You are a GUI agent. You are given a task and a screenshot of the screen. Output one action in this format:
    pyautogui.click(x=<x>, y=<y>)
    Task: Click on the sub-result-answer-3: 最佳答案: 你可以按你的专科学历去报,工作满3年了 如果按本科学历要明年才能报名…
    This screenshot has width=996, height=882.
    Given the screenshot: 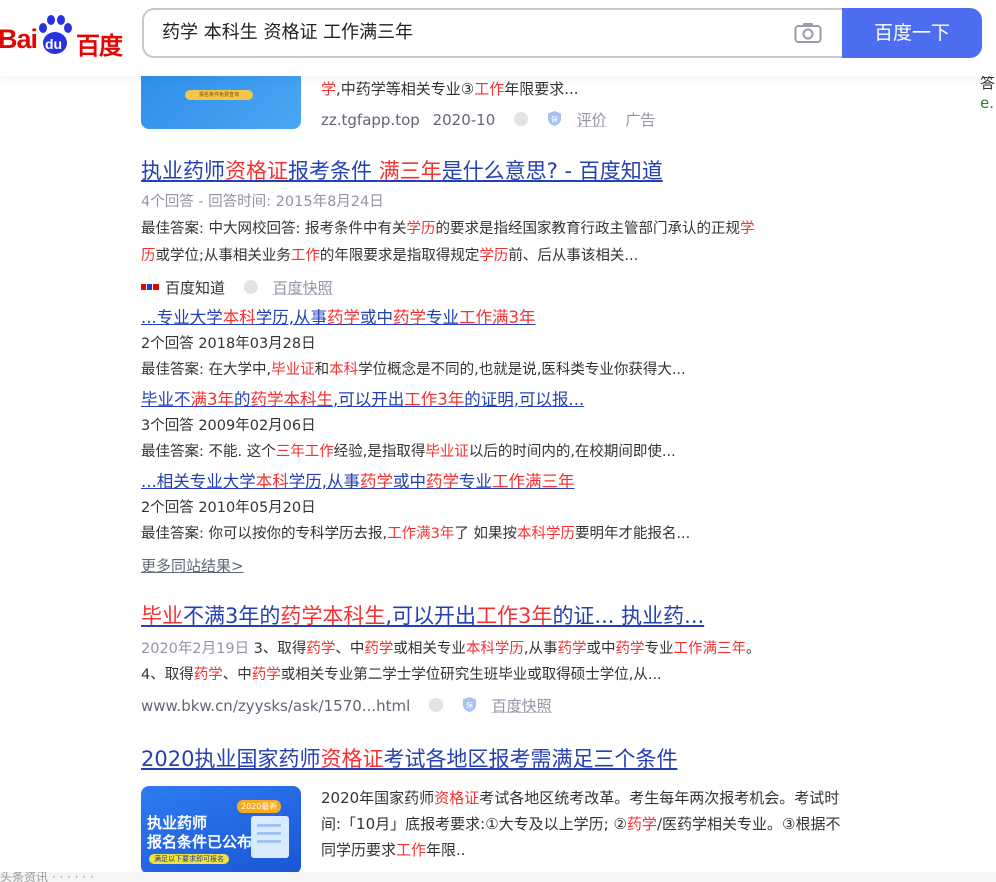 What is the action you would take?
    pyautogui.click(x=416, y=534)
    